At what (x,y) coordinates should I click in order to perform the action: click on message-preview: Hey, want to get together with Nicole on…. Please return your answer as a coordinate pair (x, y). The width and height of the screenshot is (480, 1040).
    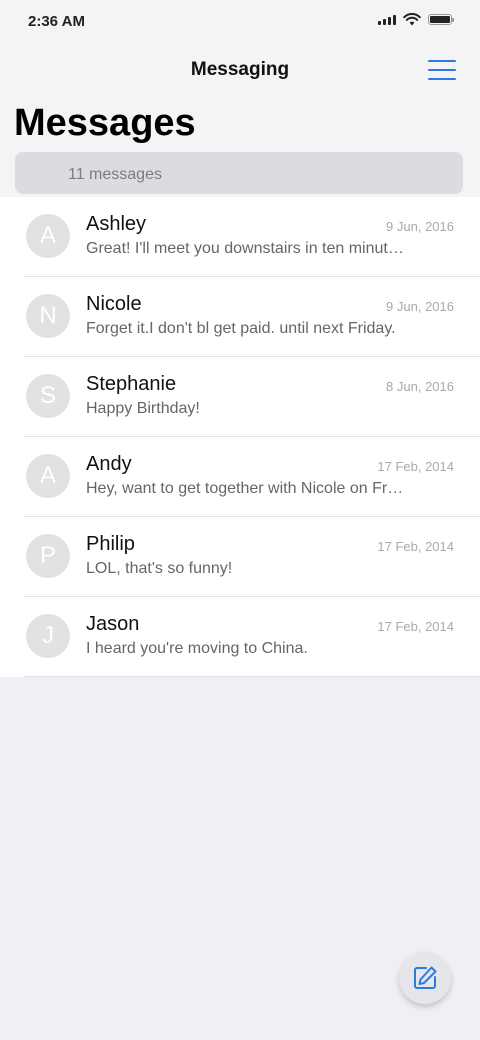
    Looking at the image, I should click on (246, 488).